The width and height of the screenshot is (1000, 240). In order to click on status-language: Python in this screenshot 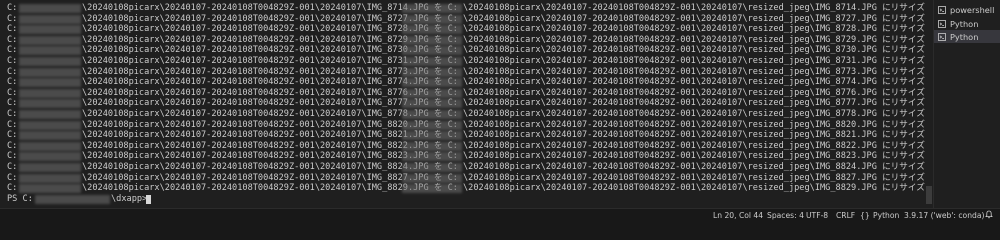, I will do `click(886, 215)`.